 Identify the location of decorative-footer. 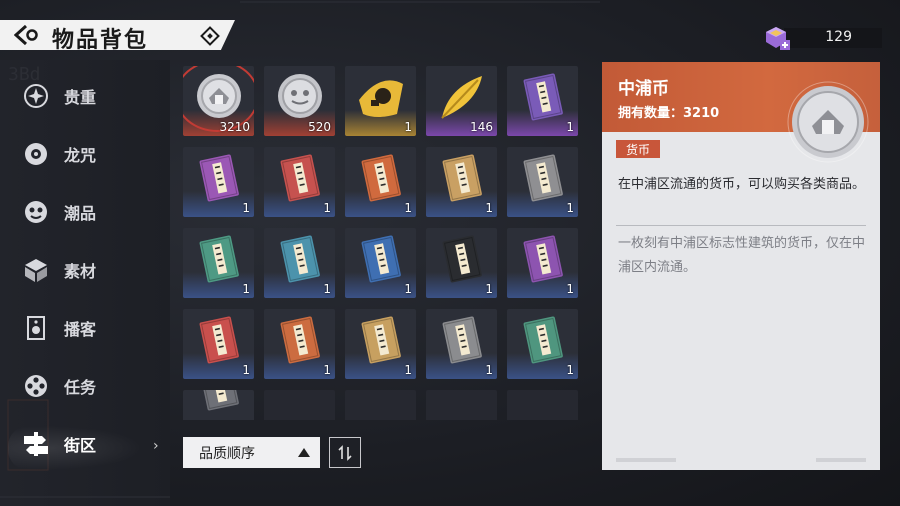
(741, 460).